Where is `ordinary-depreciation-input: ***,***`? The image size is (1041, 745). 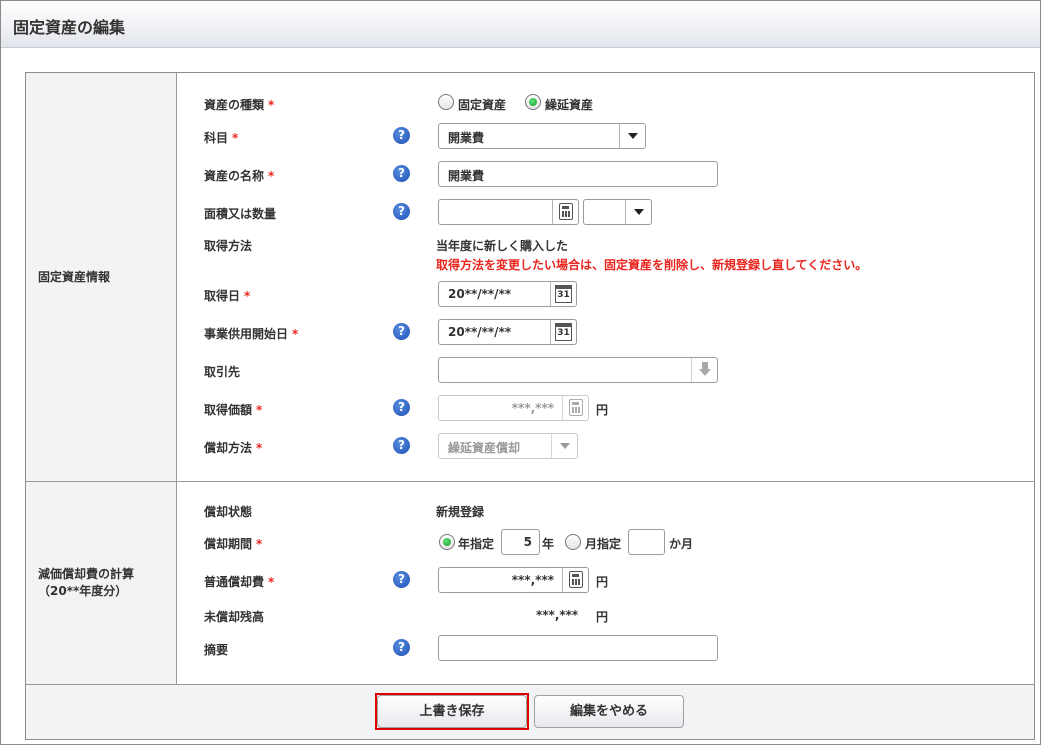
ordinary-depreciation-input: ***,*** is located at coordinates (513, 580).